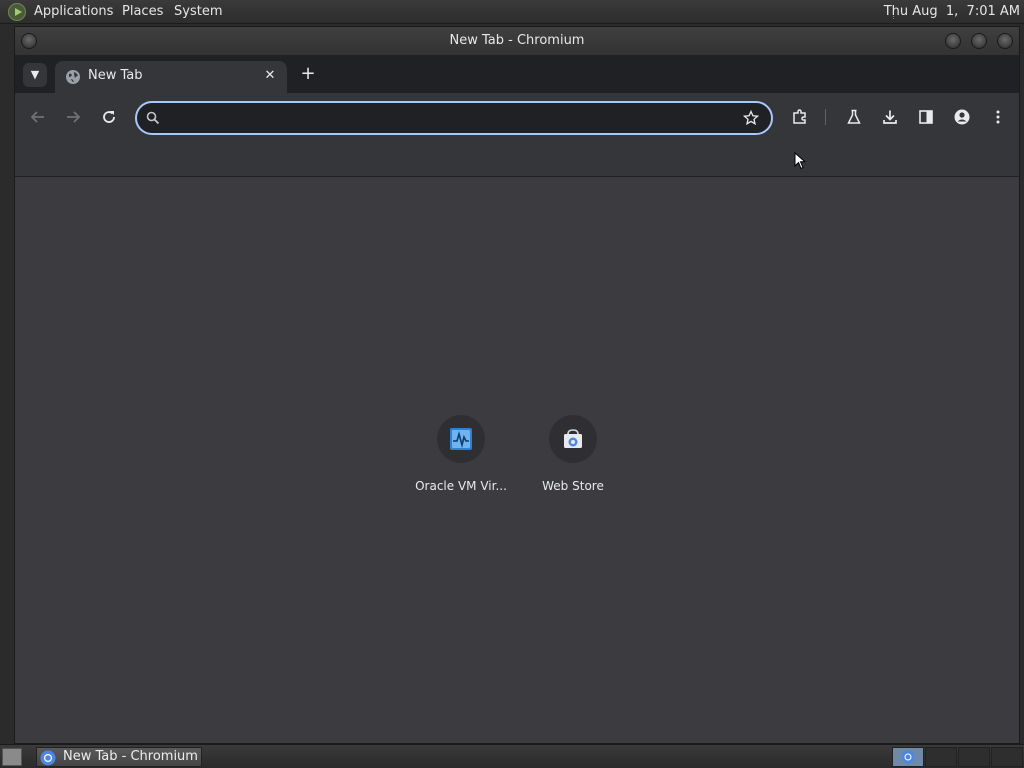 This screenshot has height=768, width=1024. Describe the element at coordinates (751, 118) in the screenshot. I see `bookmark-star-icon` at that location.